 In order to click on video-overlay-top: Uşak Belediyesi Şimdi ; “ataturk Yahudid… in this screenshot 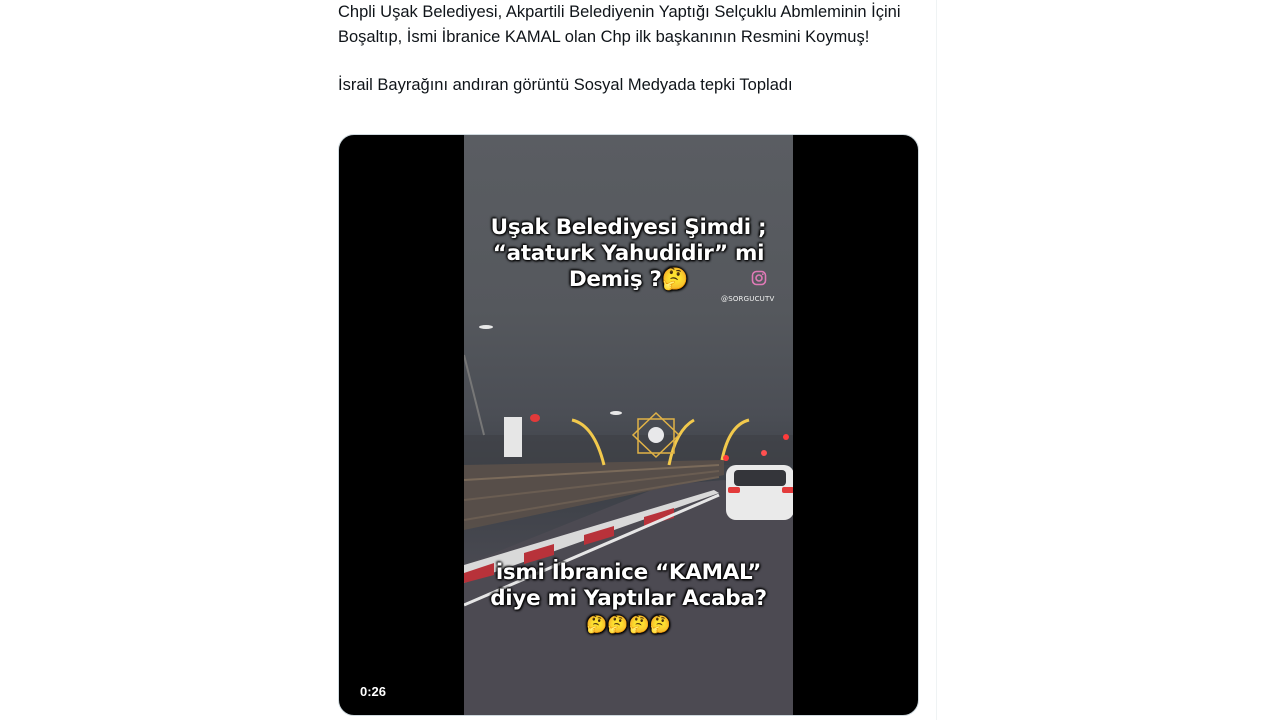, I will do `click(628, 254)`.